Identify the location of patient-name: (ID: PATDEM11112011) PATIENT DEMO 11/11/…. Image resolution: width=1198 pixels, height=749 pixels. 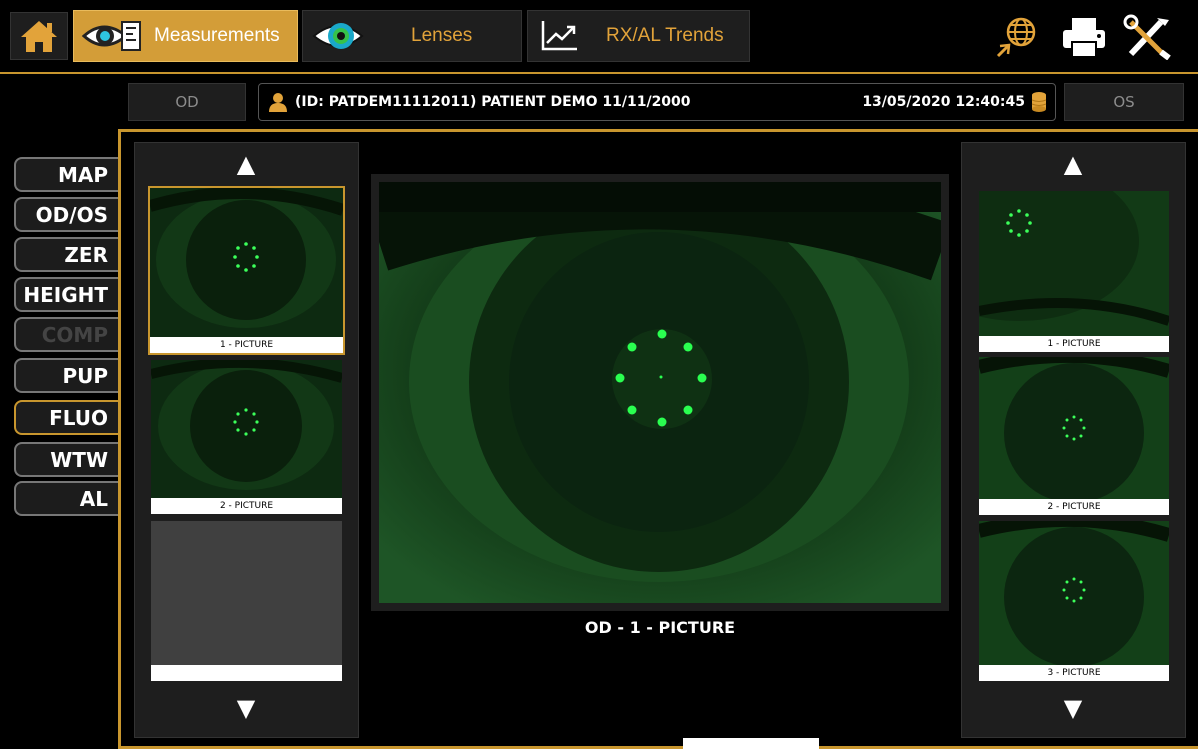
(493, 102).